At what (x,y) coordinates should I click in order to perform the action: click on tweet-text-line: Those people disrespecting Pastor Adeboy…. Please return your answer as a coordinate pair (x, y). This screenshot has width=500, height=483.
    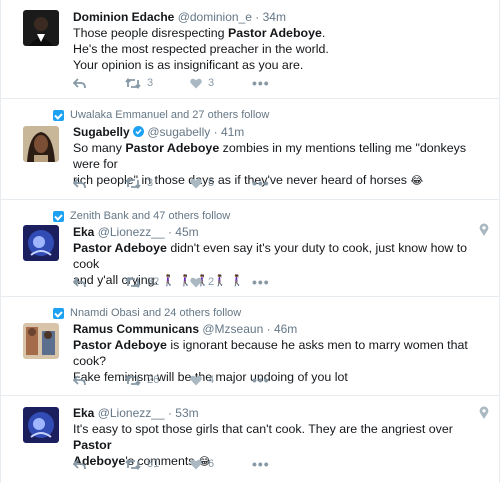
    Looking at the image, I should click on (199, 33).